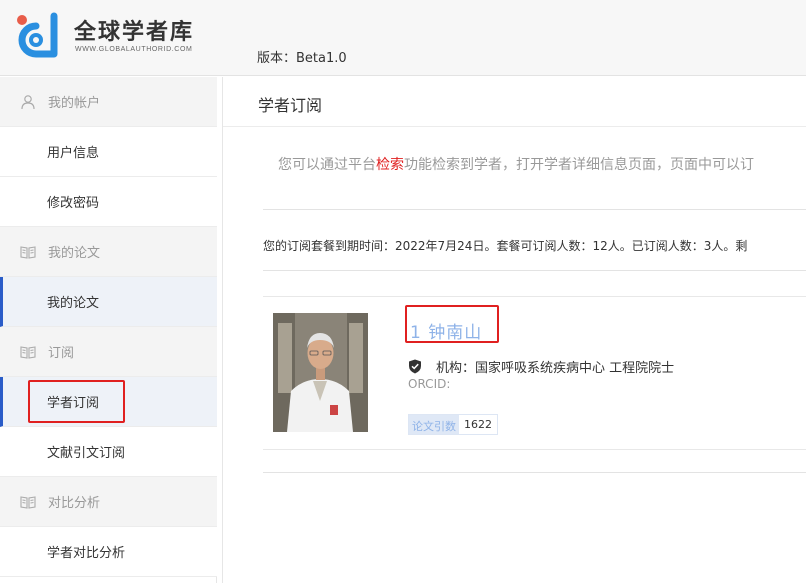 This screenshot has width=806, height=583. What do you see at coordinates (290, 105) in the screenshot?
I see `page-title: 学者订阅` at bounding box center [290, 105].